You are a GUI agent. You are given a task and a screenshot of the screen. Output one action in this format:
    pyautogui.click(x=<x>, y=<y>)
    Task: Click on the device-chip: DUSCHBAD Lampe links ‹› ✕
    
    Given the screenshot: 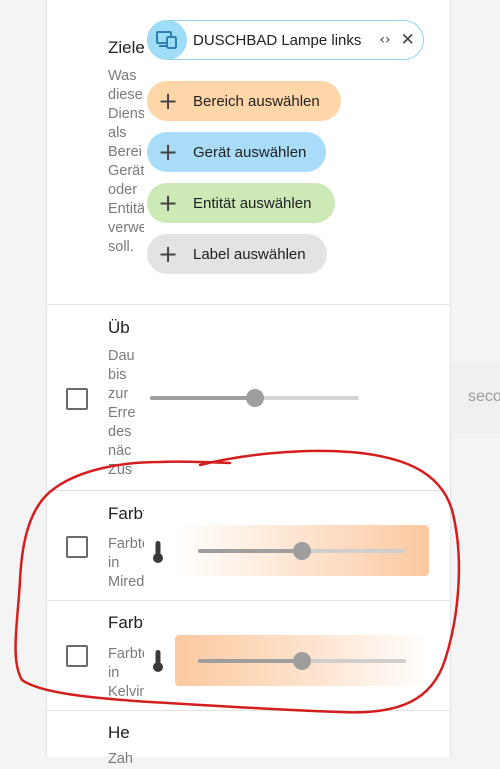 What is the action you would take?
    pyautogui.click(x=285, y=40)
    